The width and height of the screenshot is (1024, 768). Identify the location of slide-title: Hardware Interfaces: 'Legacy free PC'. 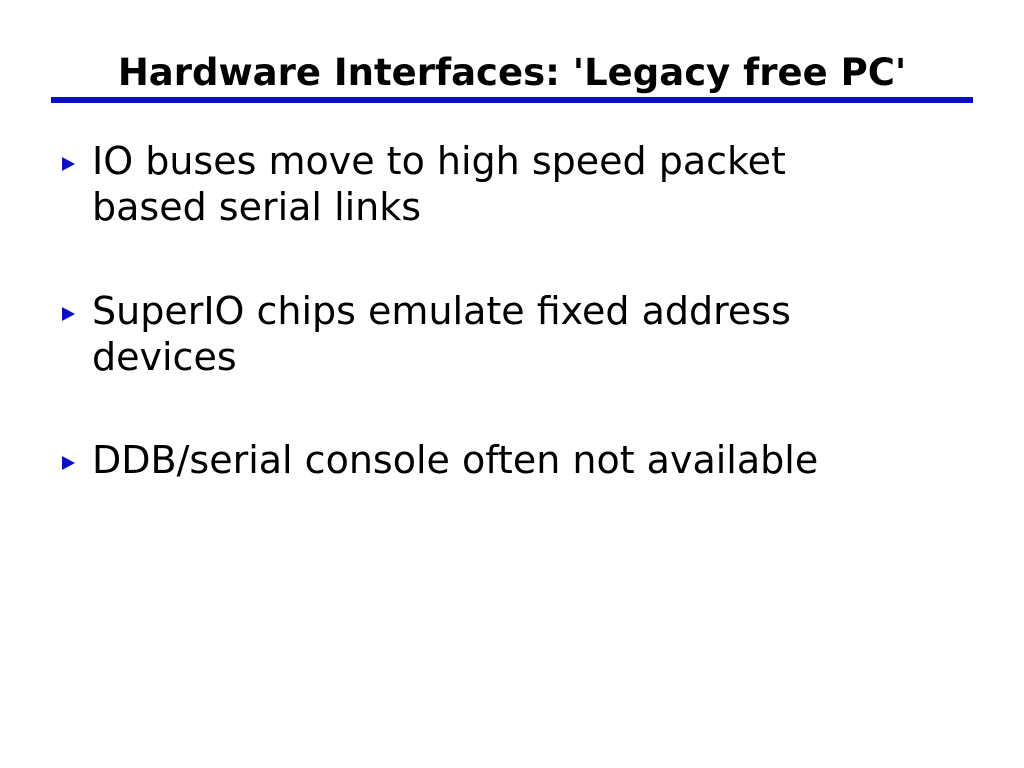
(512, 72).